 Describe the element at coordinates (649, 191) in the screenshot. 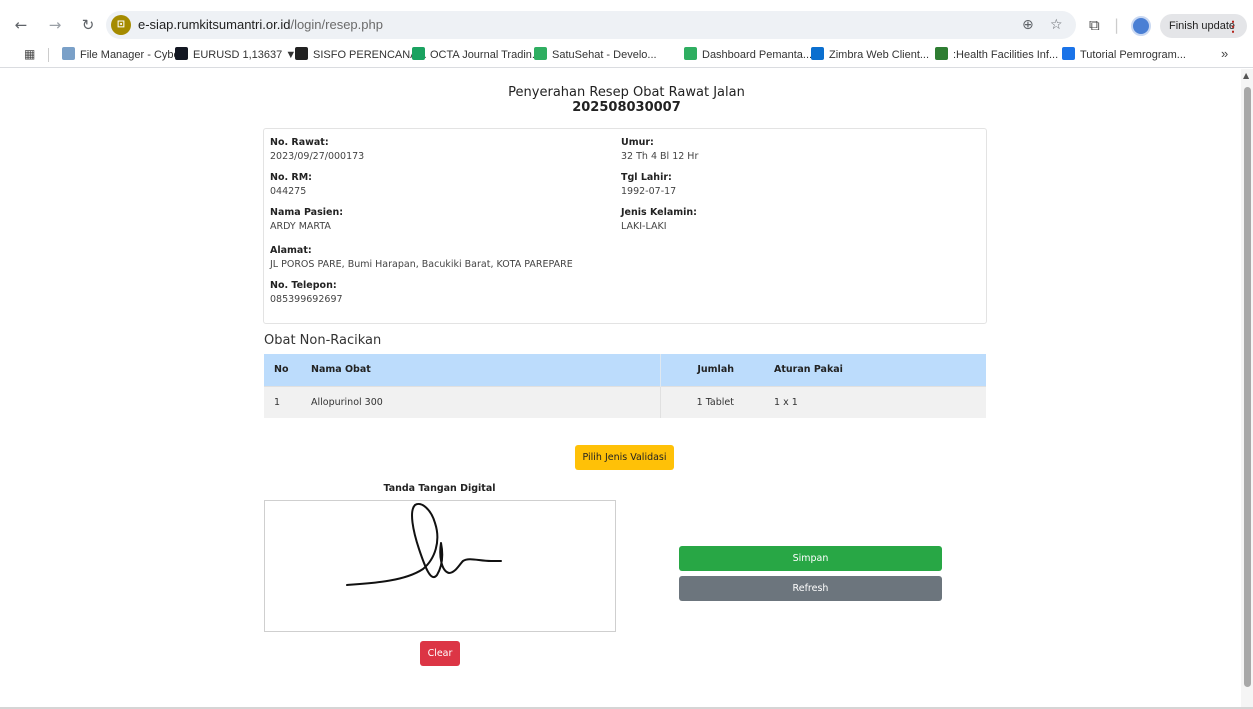

I see `tgl-lahir-value: 1992-07-17` at that location.